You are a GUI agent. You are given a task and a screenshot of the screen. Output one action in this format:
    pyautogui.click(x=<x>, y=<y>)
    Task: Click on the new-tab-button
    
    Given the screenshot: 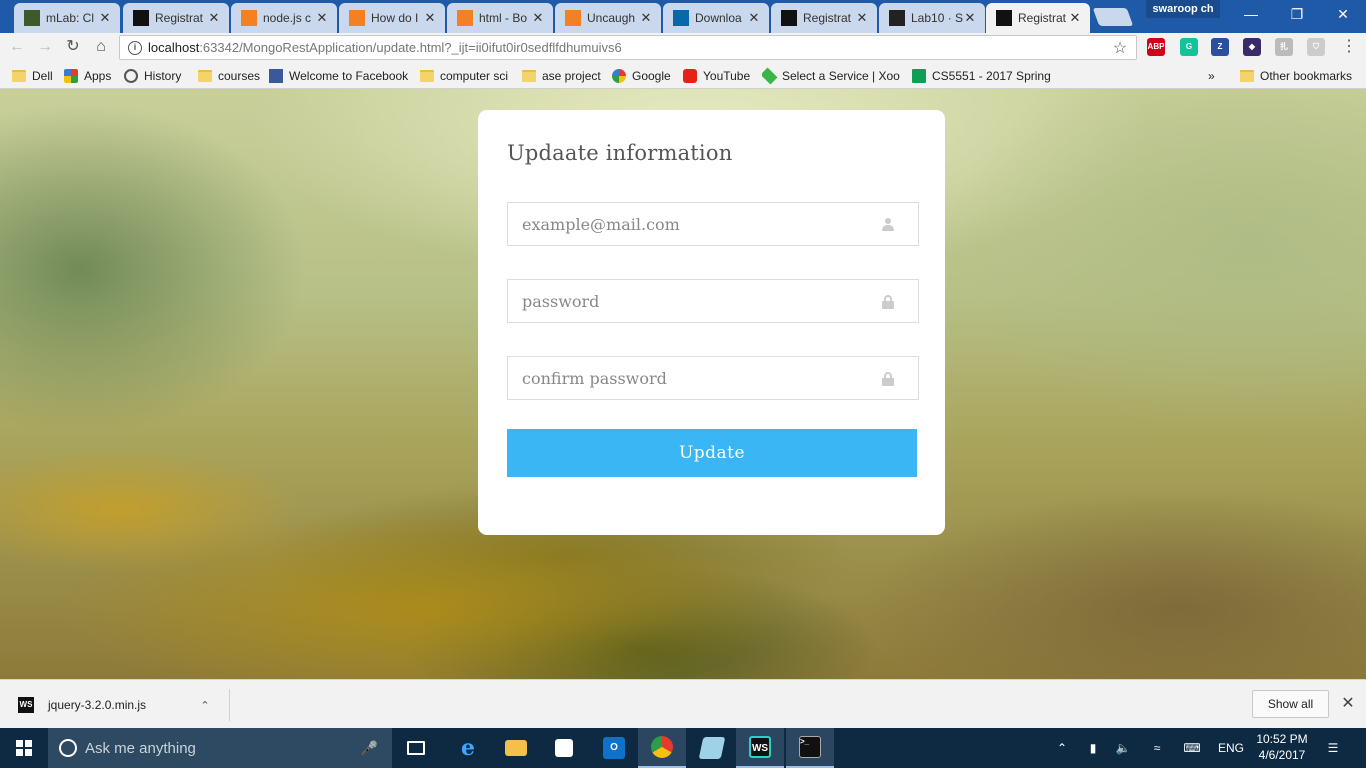 What is the action you would take?
    pyautogui.click(x=1113, y=17)
    